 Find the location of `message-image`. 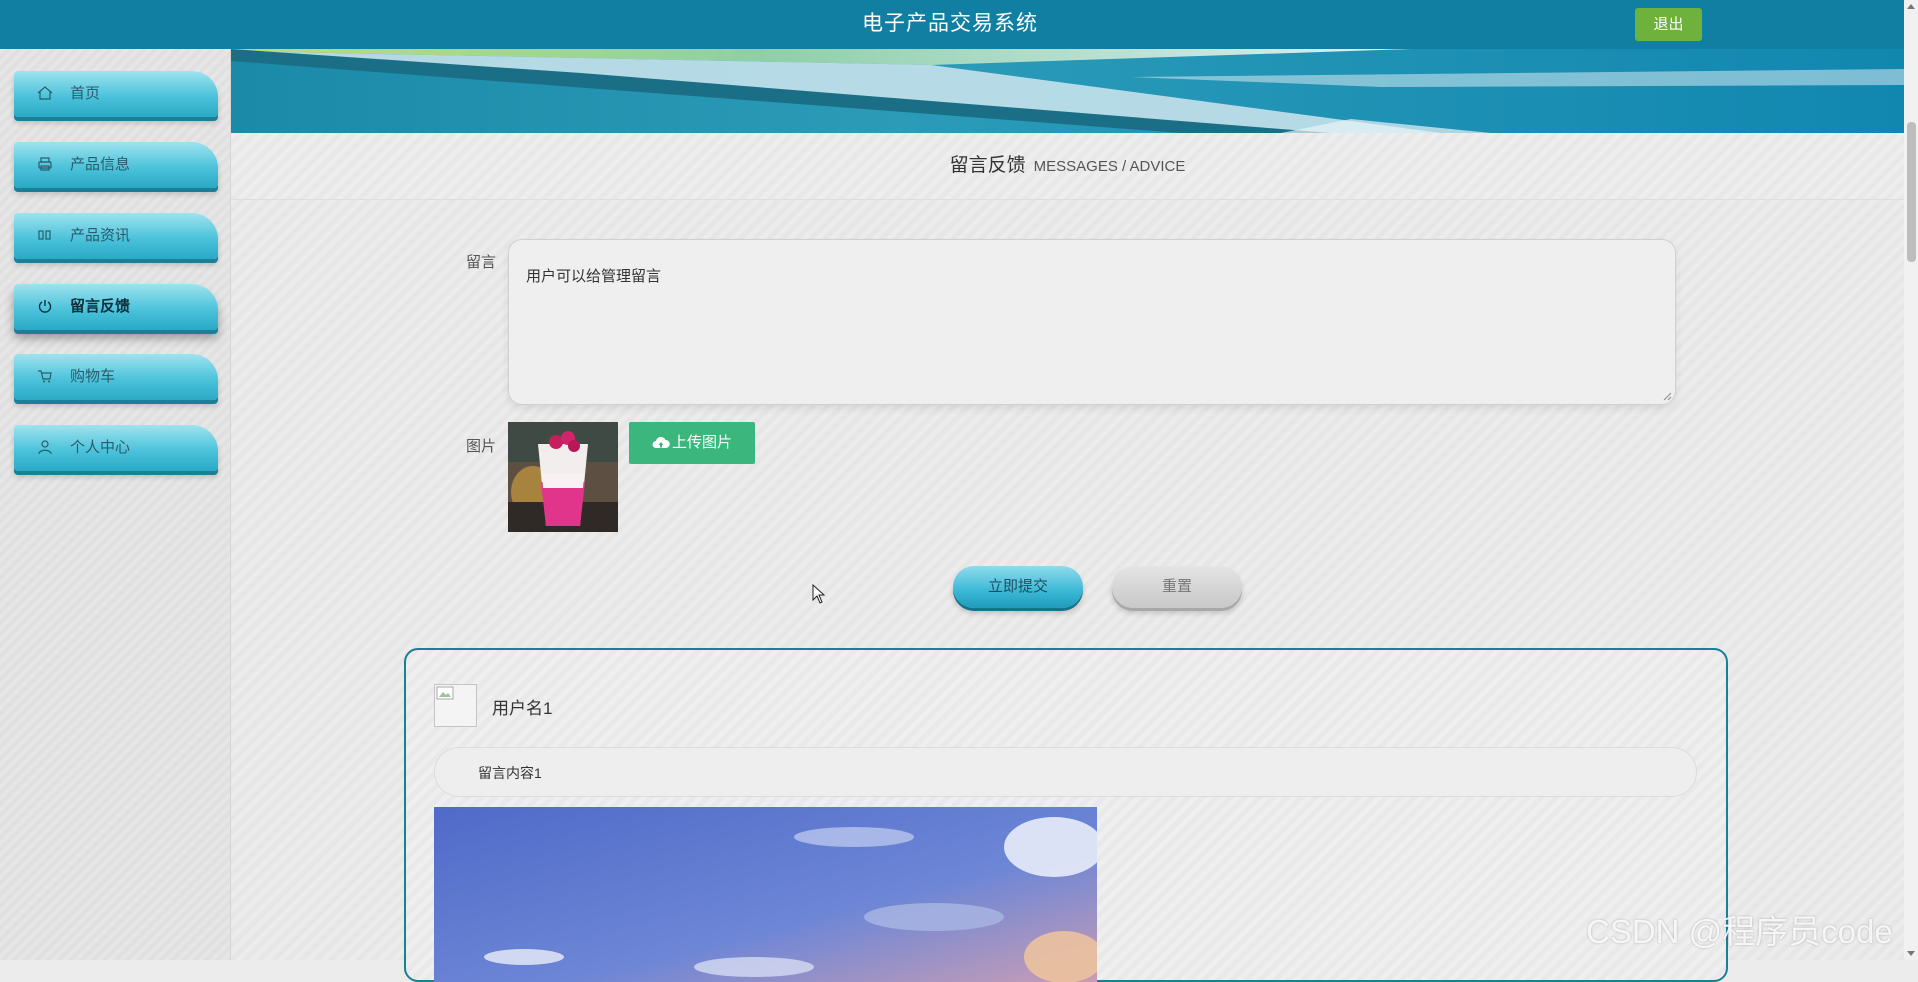

message-image is located at coordinates (765, 894).